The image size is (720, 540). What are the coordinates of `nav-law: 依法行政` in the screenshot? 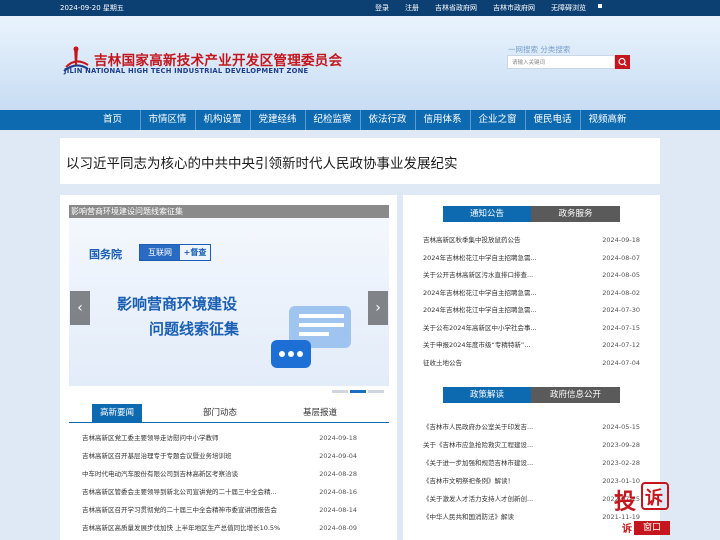 It's located at (388, 120).